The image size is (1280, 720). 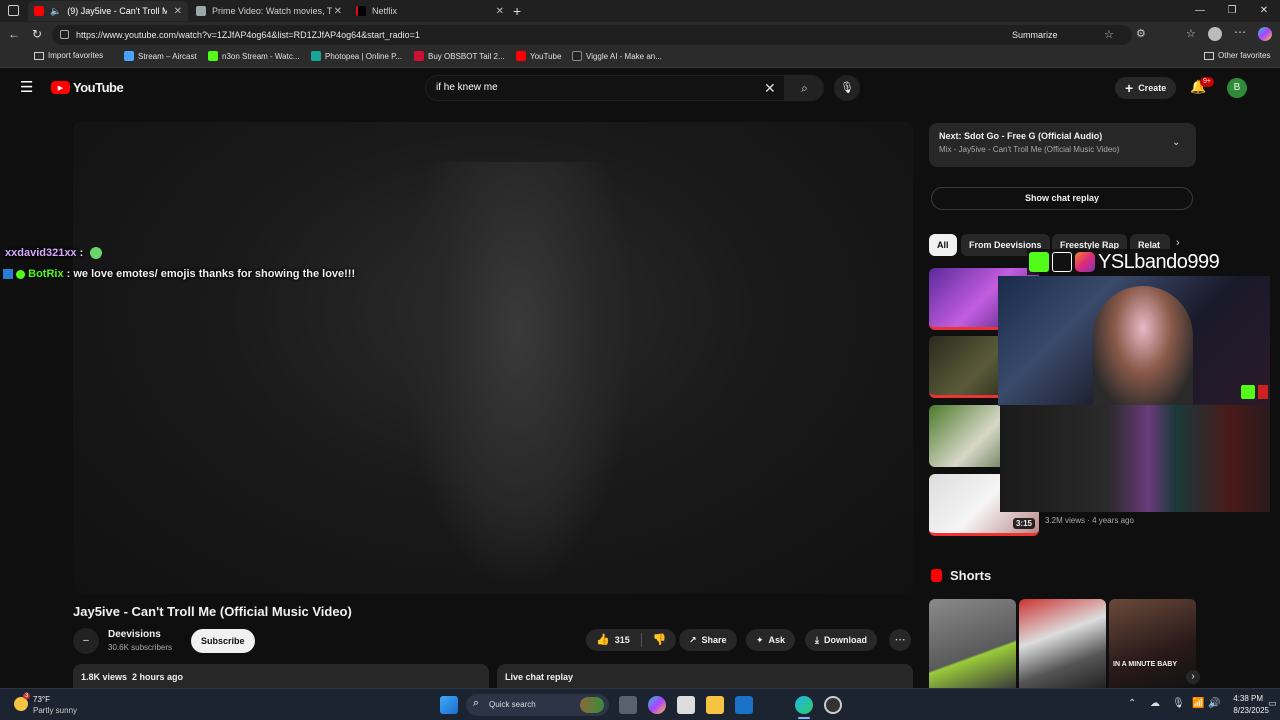 I want to click on copilot-app-icon, so click(x=657, y=705).